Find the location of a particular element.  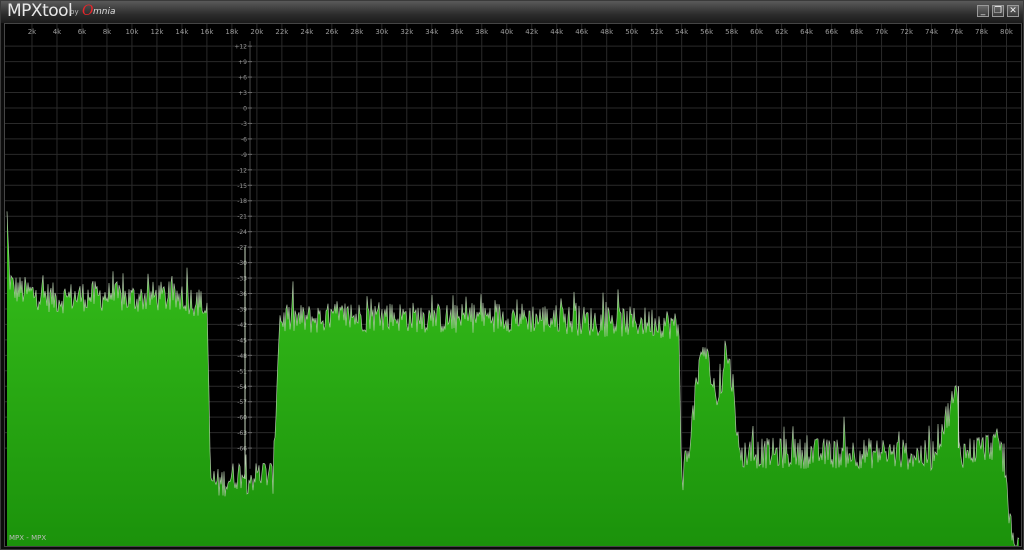

output-label: MPX is located at coordinates (39, 538).